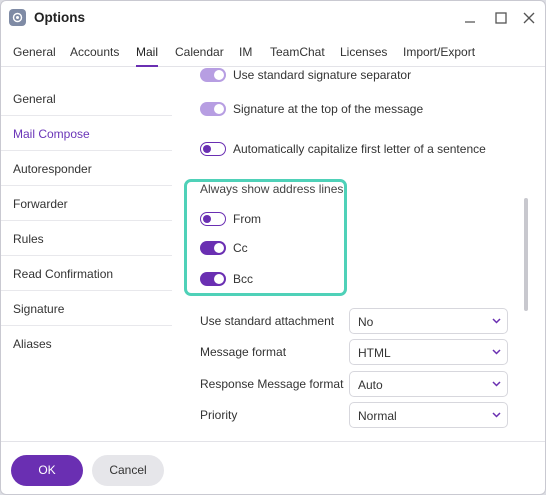 The height and width of the screenshot is (495, 546). What do you see at coordinates (377, 416) in the screenshot?
I see `select-value: Normal` at bounding box center [377, 416].